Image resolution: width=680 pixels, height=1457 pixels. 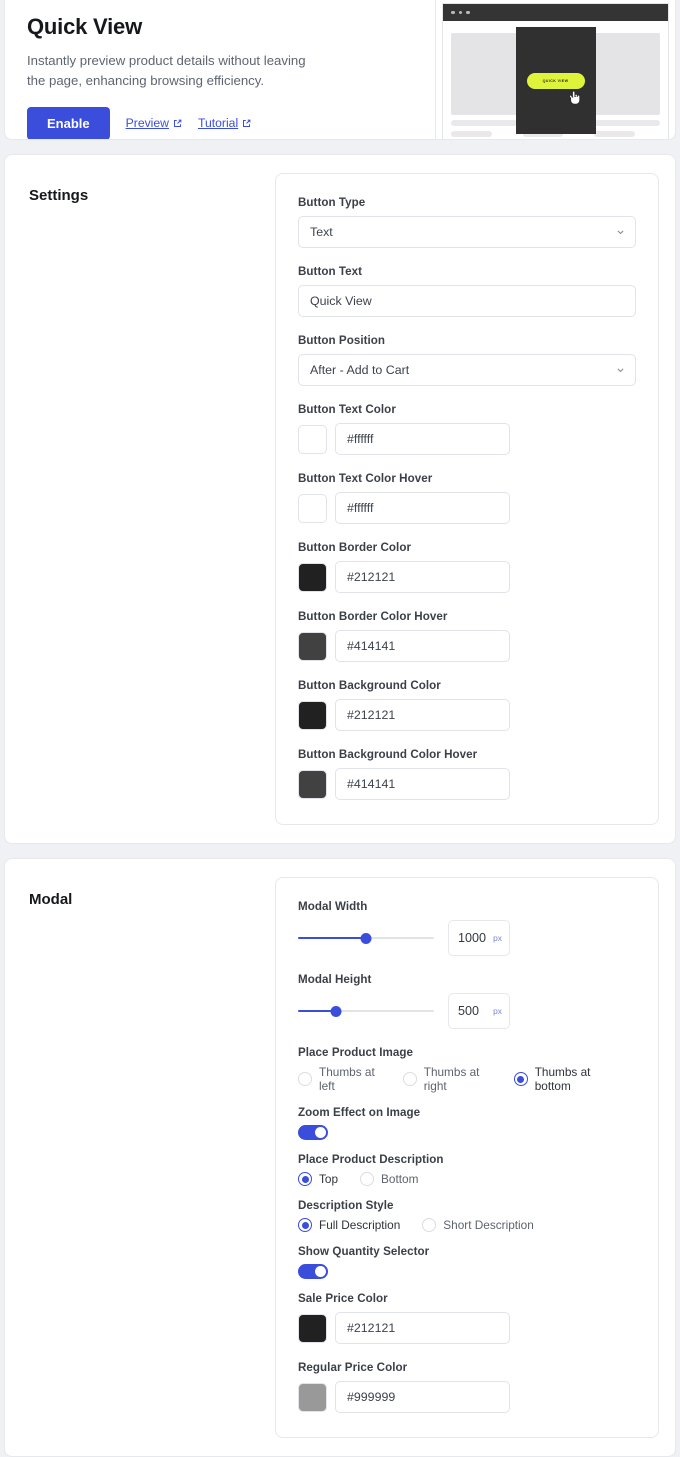 I want to click on quantity-selector-toggle, so click(x=313, y=1271).